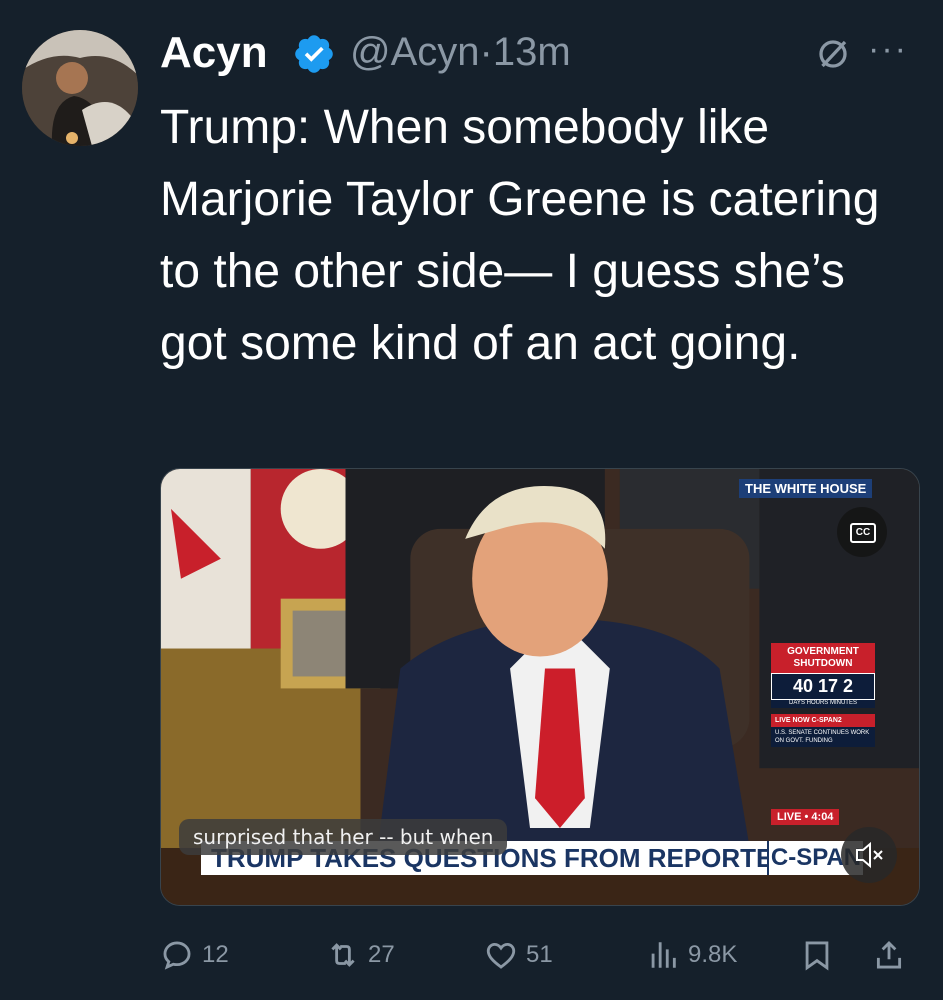 The width and height of the screenshot is (943, 1000). I want to click on shutdown-count: 40 17 2, so click(823, 686).